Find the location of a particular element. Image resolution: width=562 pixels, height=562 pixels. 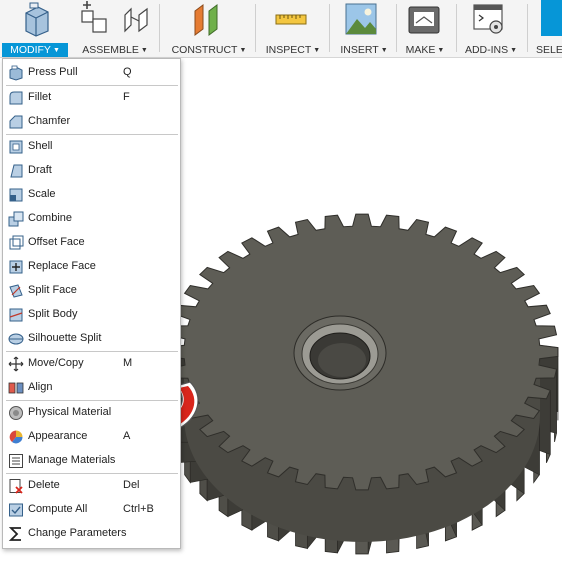

menu-item-align: Align is located at coordinates (91, 388).